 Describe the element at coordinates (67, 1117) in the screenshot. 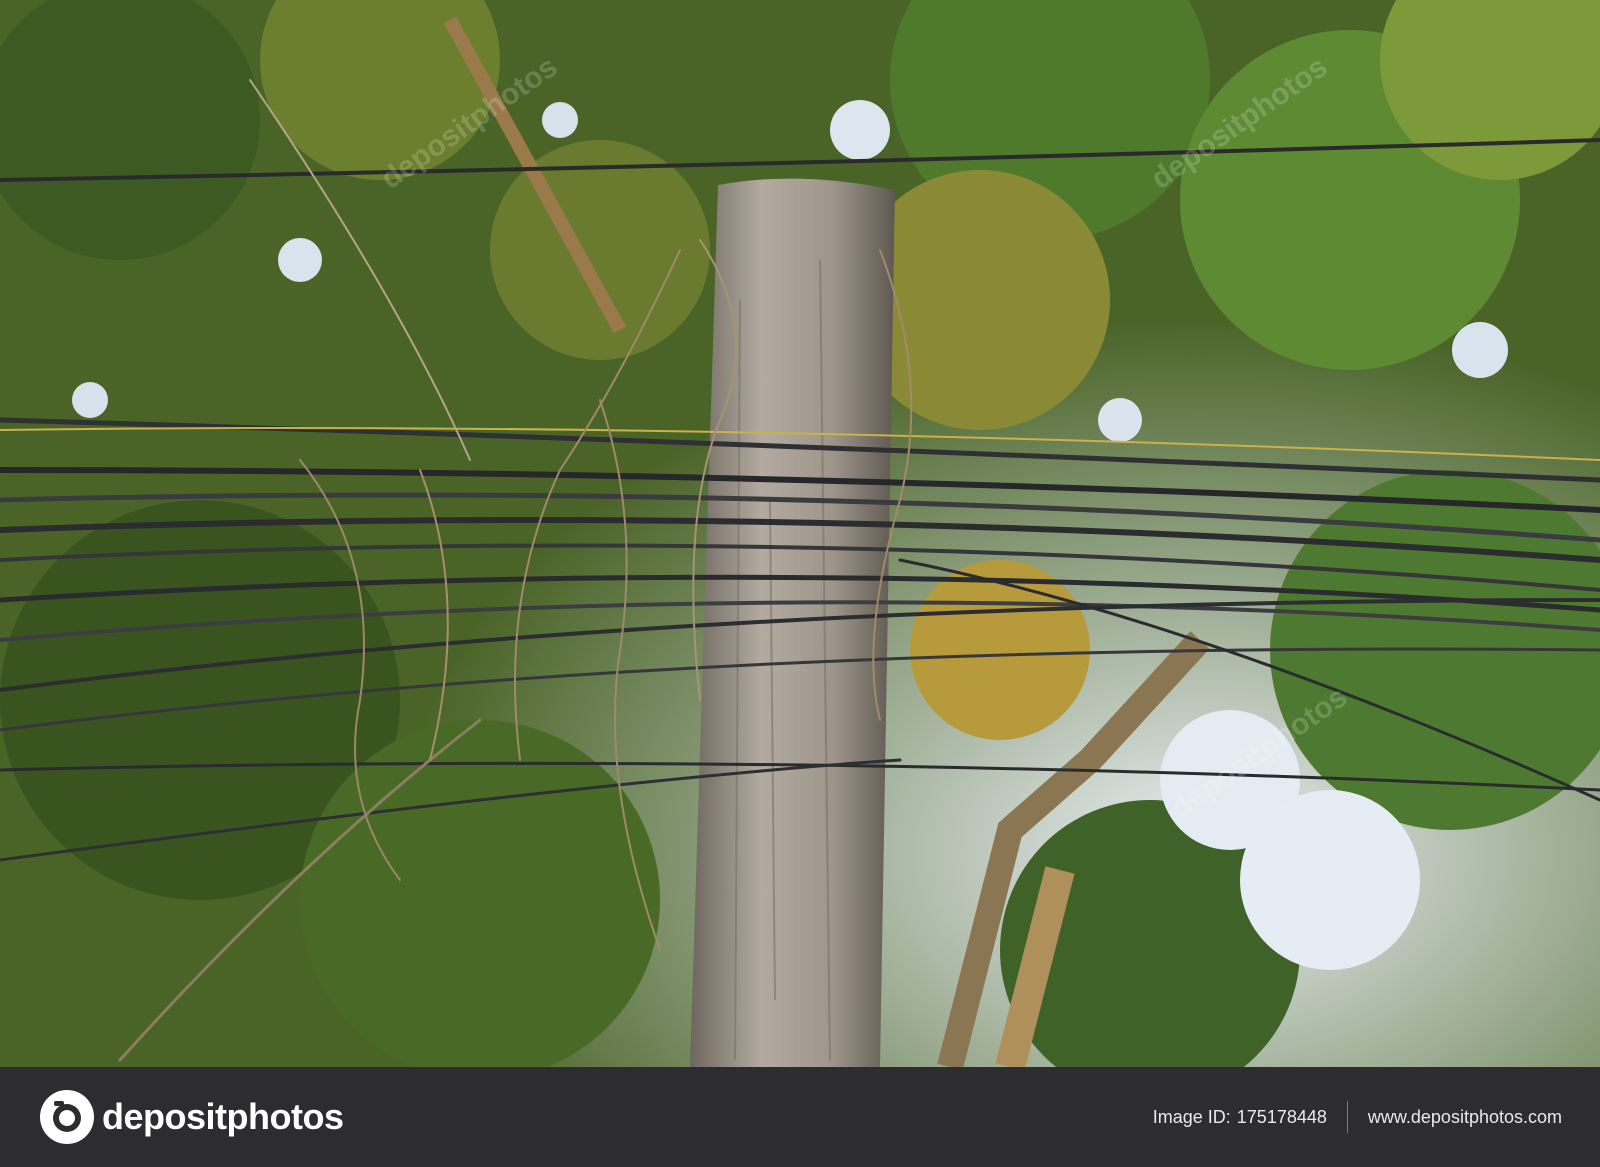

I see `camera-icon` at that location.